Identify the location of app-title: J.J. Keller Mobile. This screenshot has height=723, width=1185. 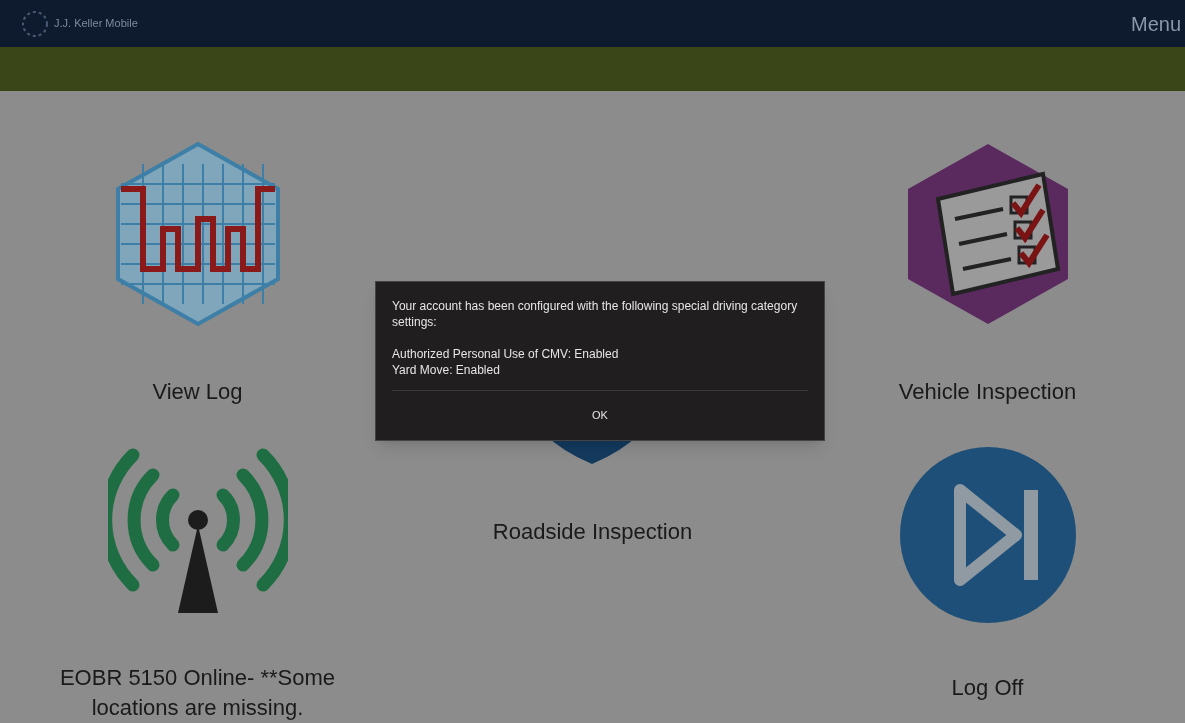
(96, 24).